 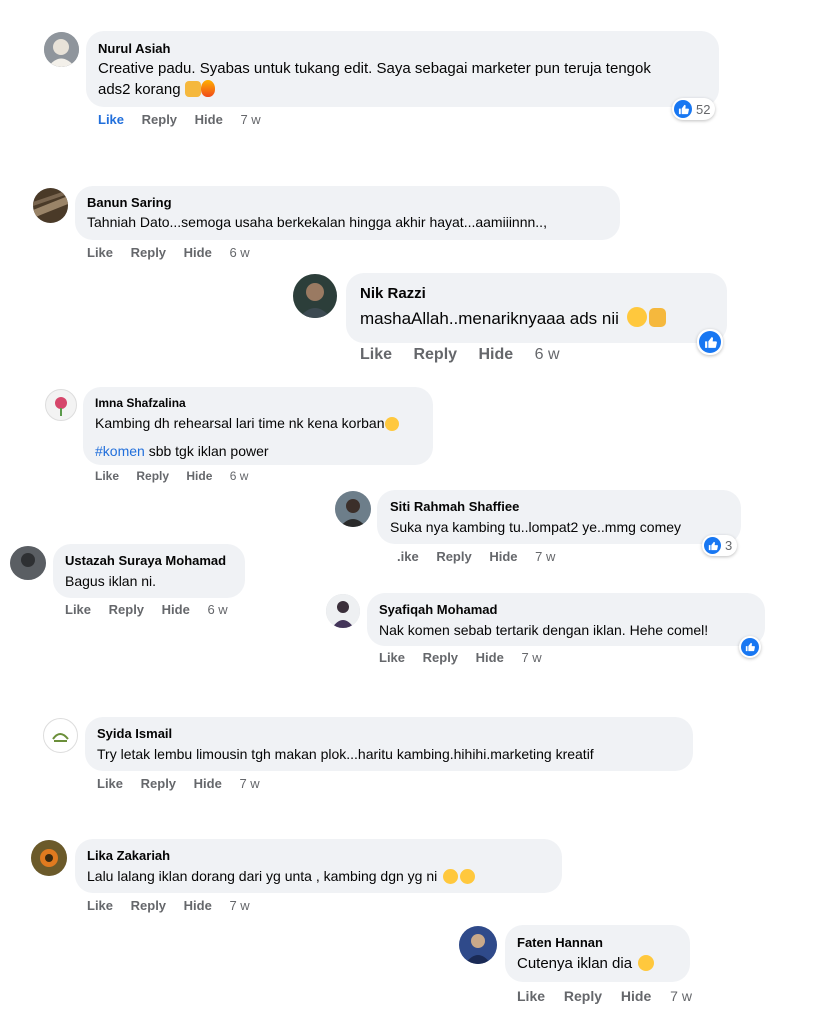 I want to click on reaction-summary: 3, so click(x=720, y=545).